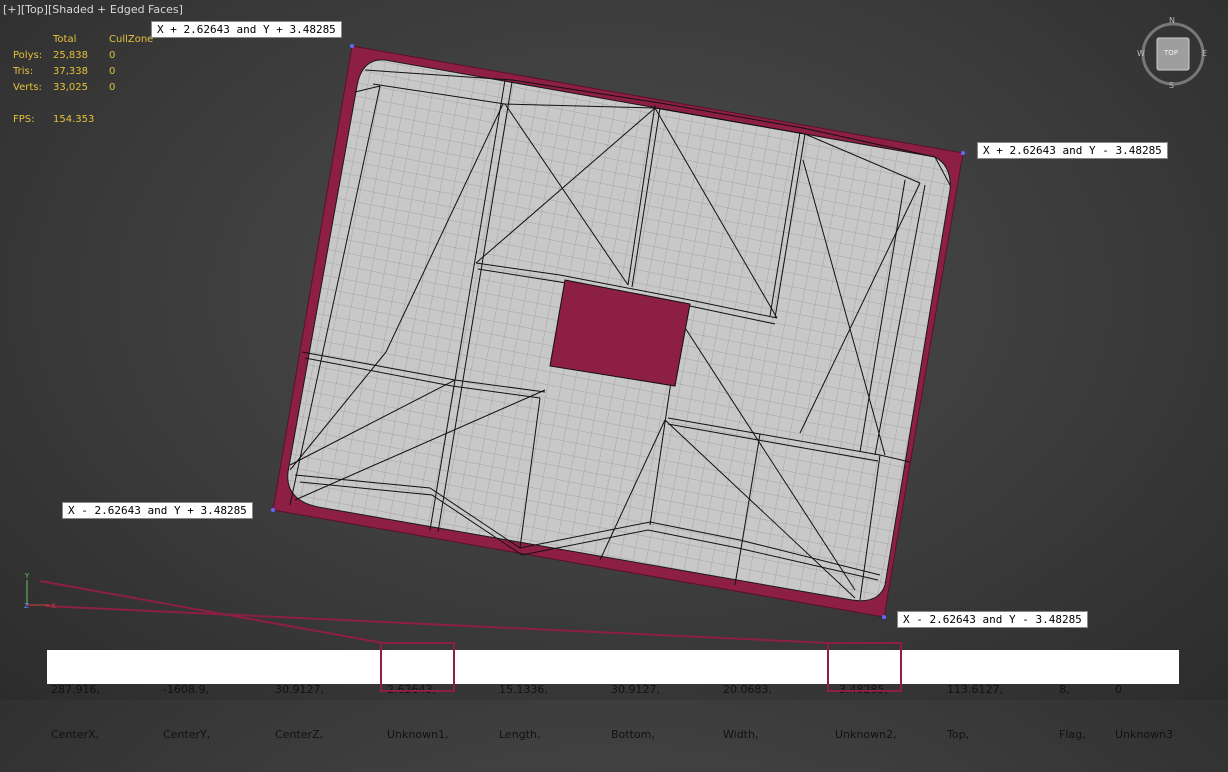  What do you see at coordinates (741, 734) in the screenshot?
I see `data-field-name: Width,` at bounding box center [741, 734].